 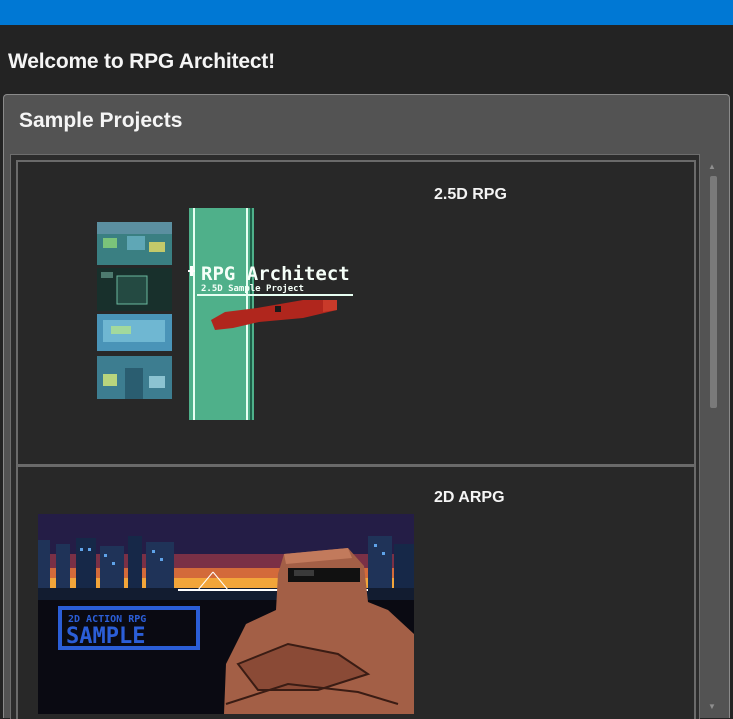 What do you see at coordinates (366, 12) in the screenshot?
I see `title-bar` at bounding box center [366, 12].